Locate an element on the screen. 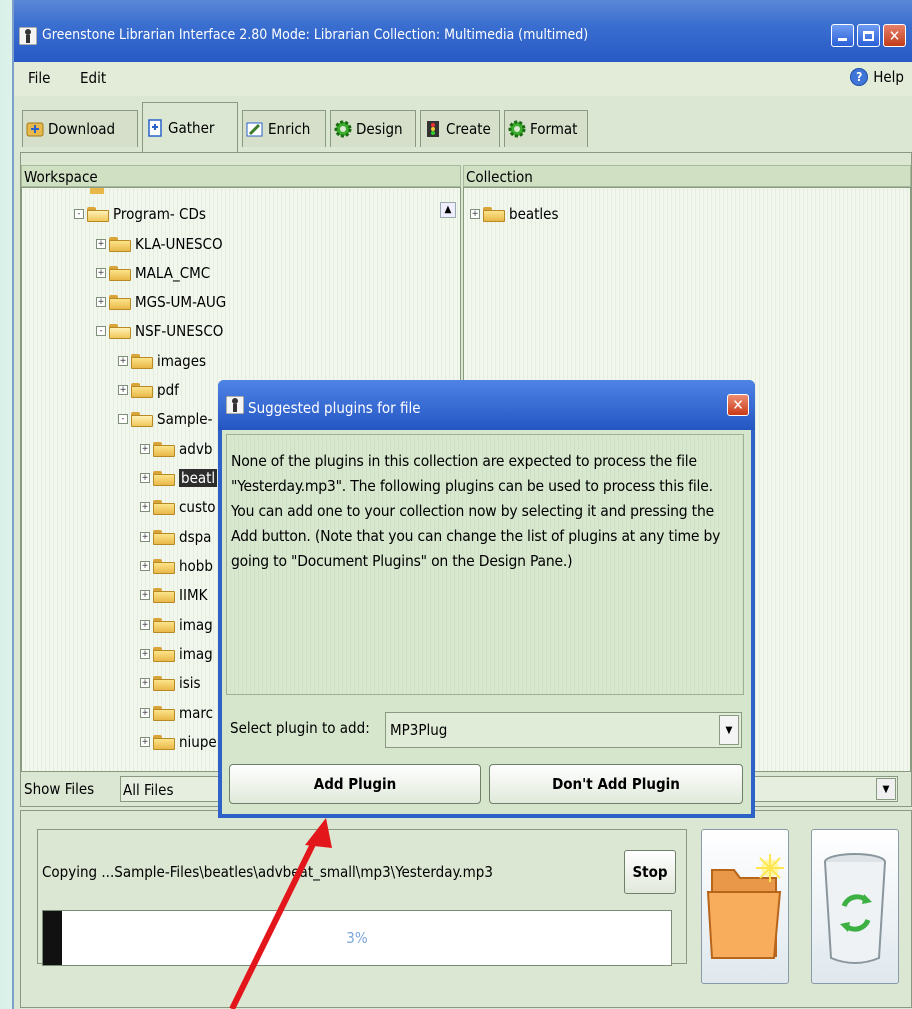 The image size is (912, 1009). tree-node-label: beatles is located at coordinates (534, 214).